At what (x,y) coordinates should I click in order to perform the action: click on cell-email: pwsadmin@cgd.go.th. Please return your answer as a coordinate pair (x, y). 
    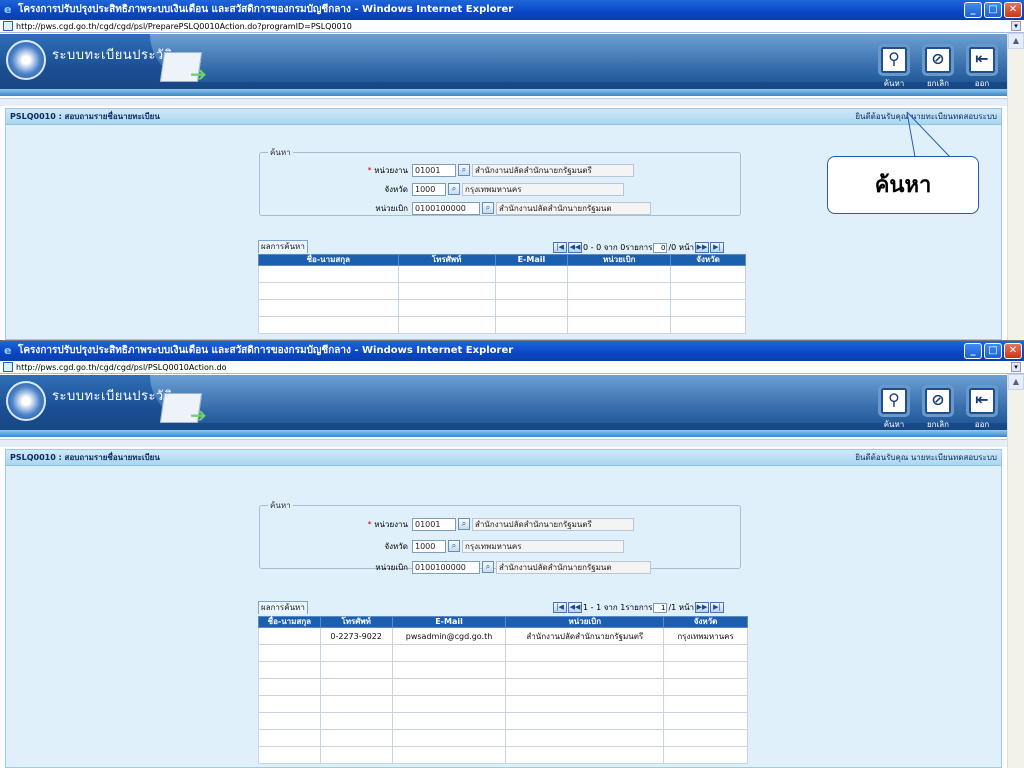
    Looking at the image, I should click on (449, 636).